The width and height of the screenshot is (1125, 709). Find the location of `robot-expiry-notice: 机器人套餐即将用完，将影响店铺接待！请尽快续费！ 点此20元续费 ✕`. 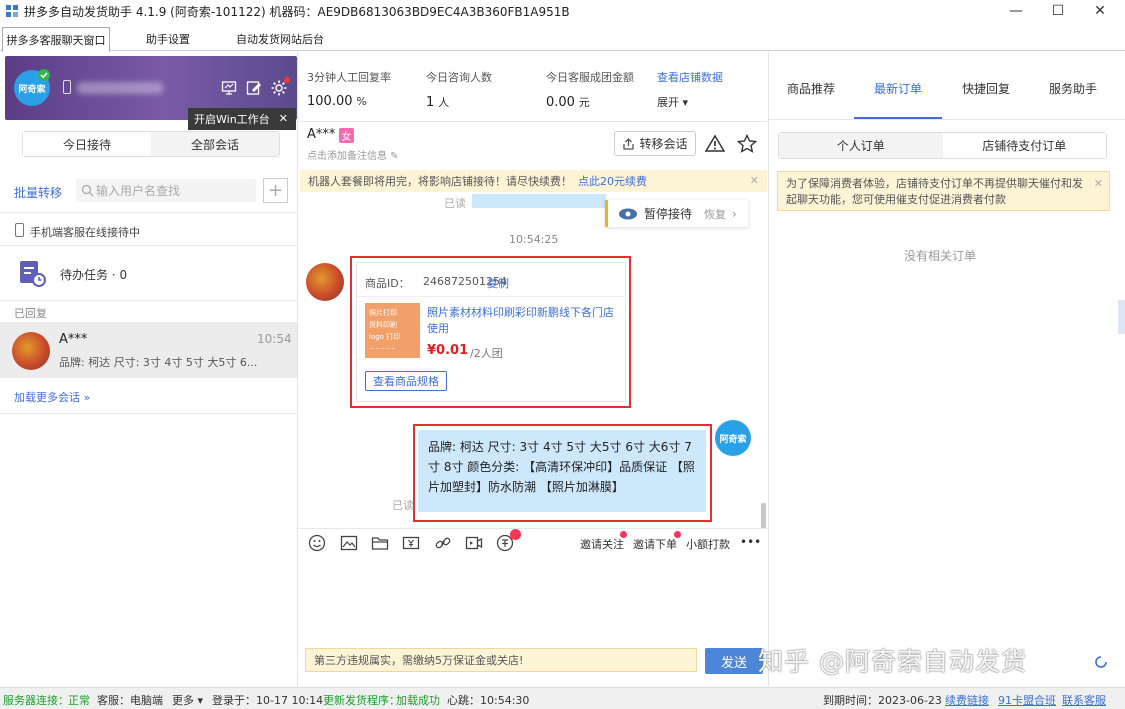

robot-expiry-notice: 机器人套餐即将用完，将影响店铺接待！请尽快续费！ 点此20元续费 ✕ is located at coordinates (533, 181).